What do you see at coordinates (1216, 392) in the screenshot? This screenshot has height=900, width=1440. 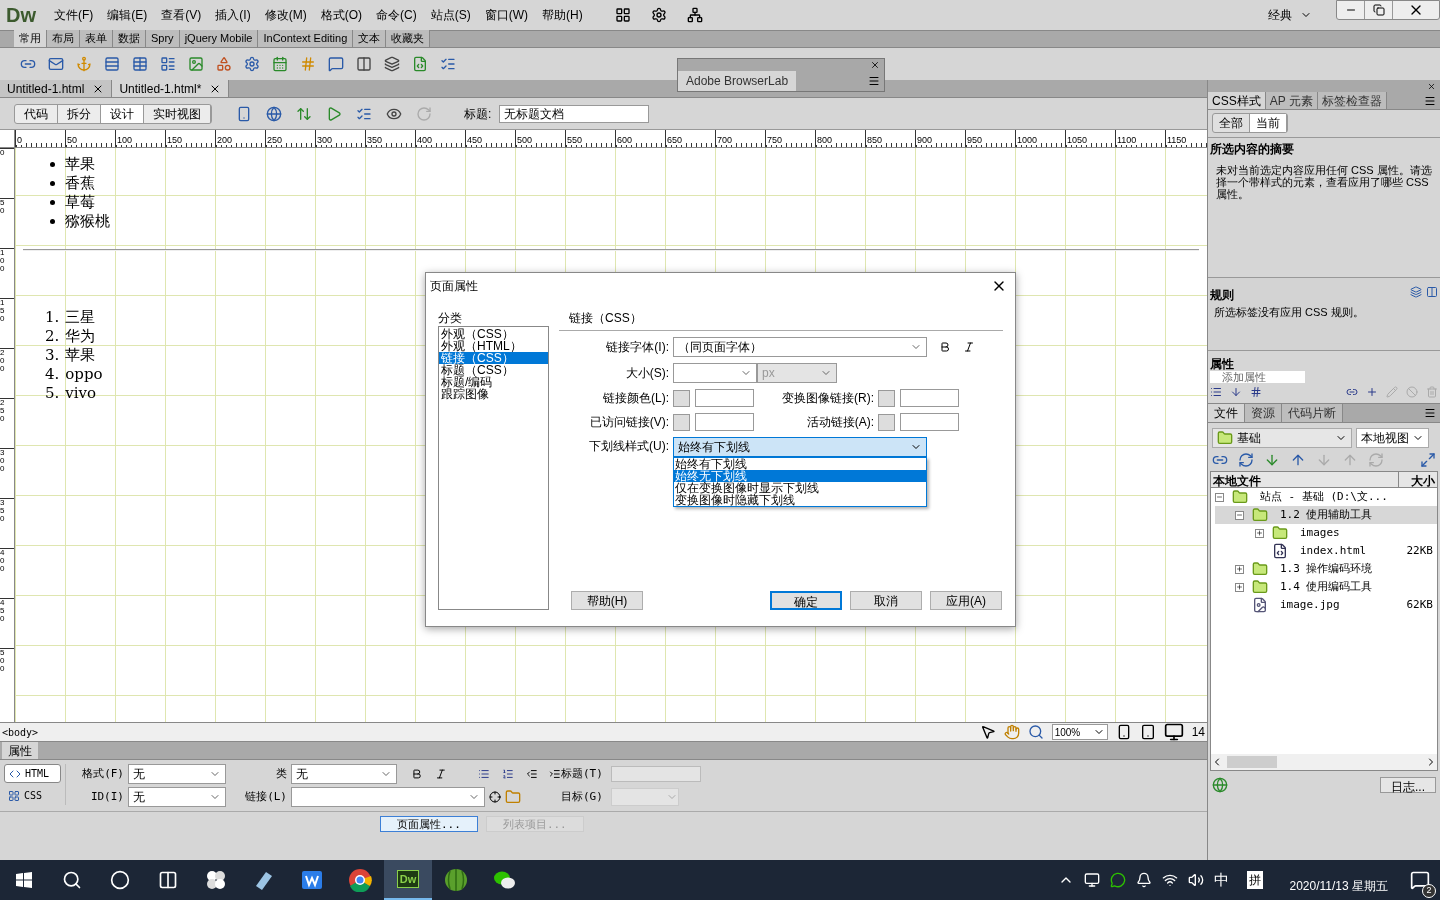 I see `list-view-icon` at bounding box center [1216, 392].